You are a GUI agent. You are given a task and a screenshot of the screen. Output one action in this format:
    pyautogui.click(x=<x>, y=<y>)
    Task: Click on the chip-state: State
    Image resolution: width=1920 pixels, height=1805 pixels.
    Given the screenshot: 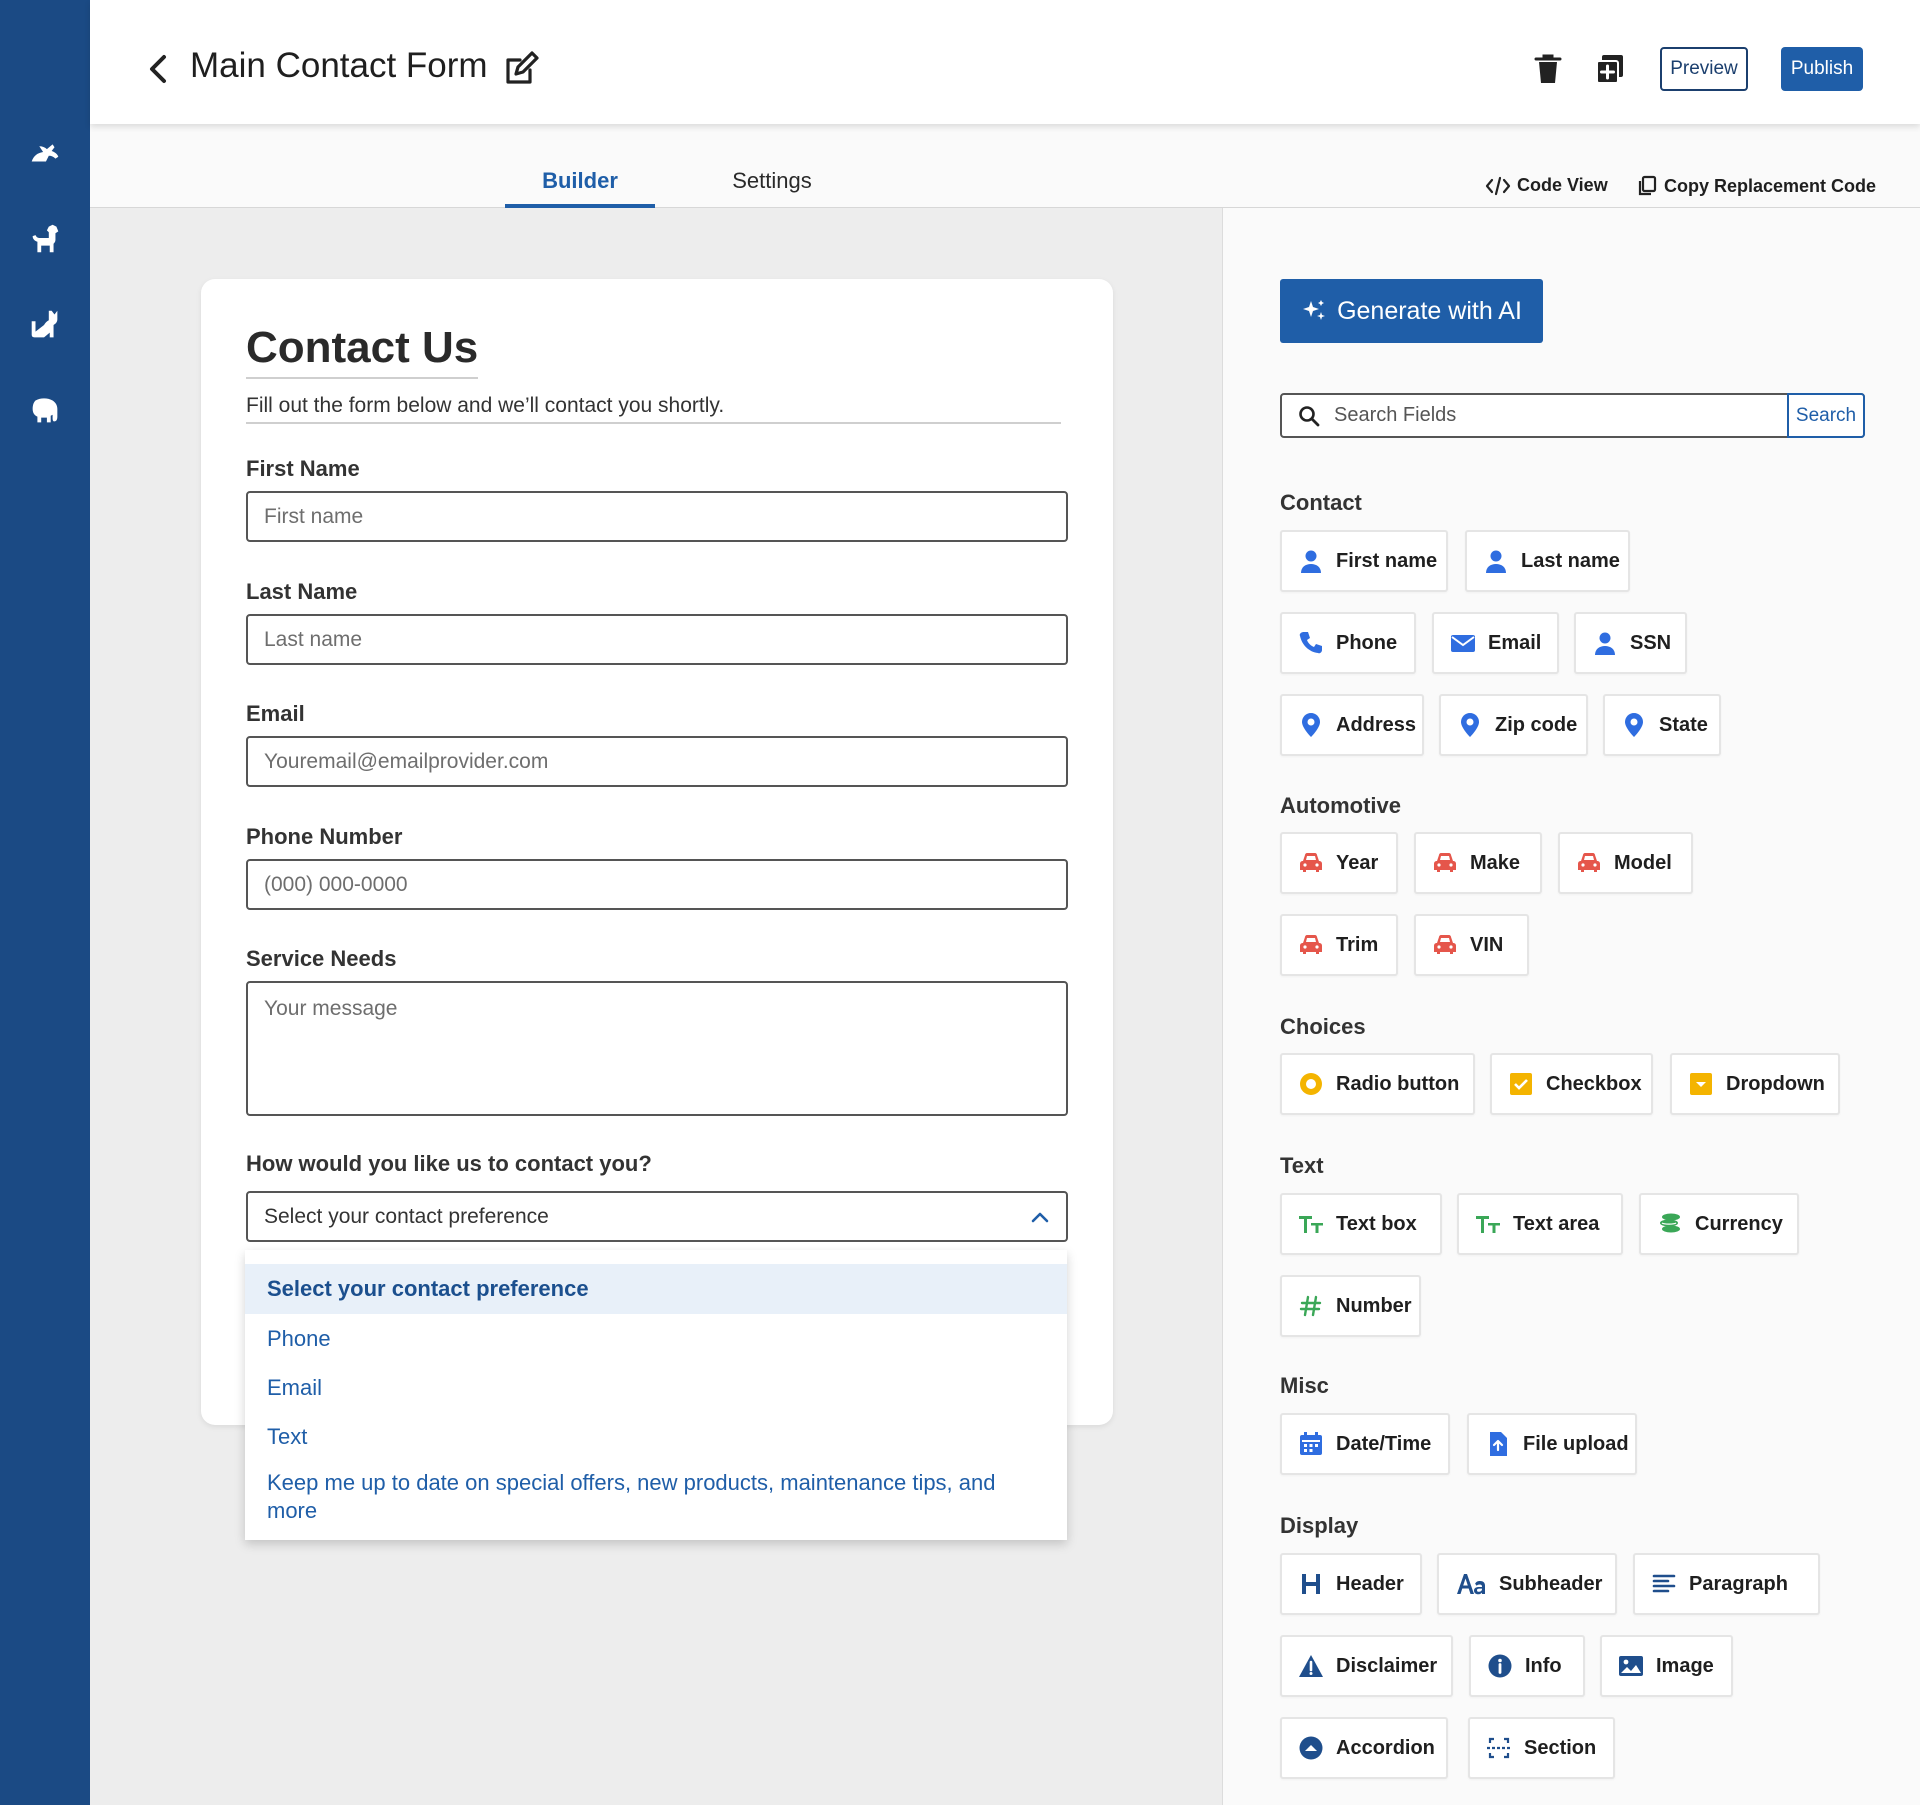 What is the action you would take?
    pyautogui.click(x=1662, y=725)
    